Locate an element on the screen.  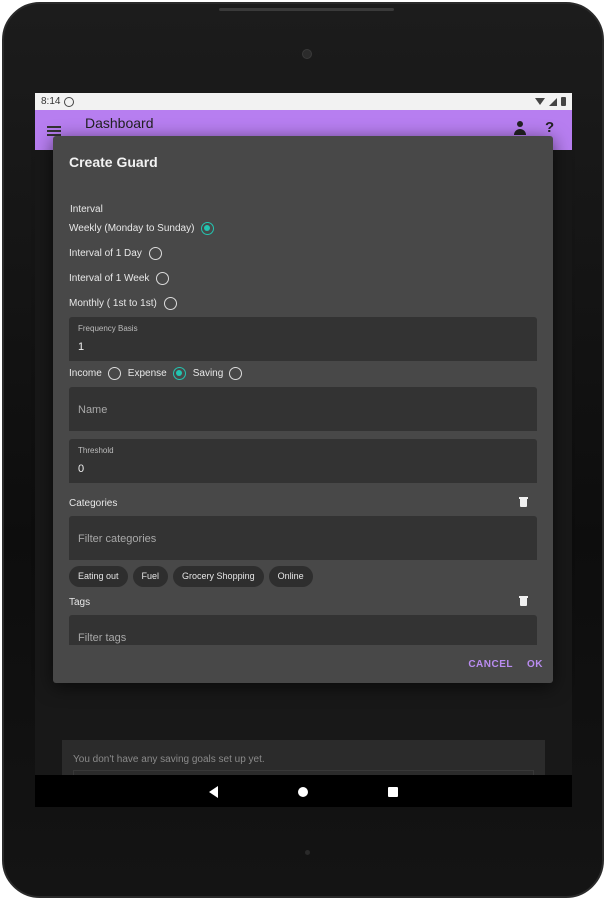
frequency-basis-label: Frequency Basis is located at coordinates (108, 328).